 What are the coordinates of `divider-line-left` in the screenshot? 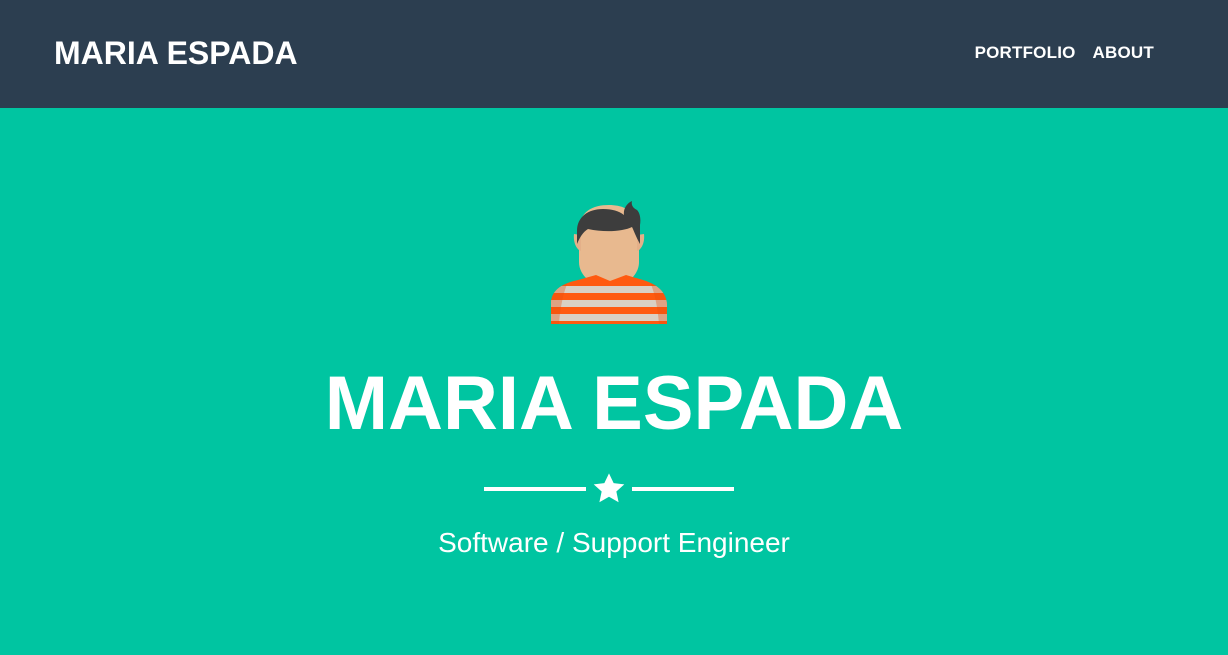 It's located at (535, 489).